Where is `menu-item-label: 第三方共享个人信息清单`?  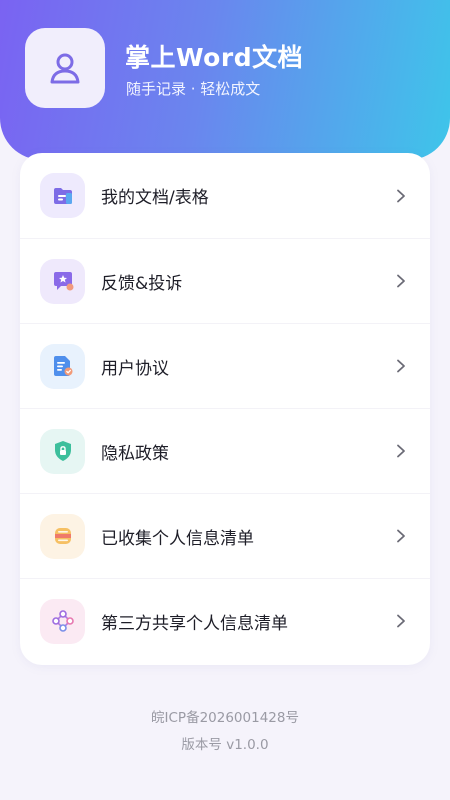 menu-item-label: 第三方共享个人信息清单 is located at coordinates (194, 623).